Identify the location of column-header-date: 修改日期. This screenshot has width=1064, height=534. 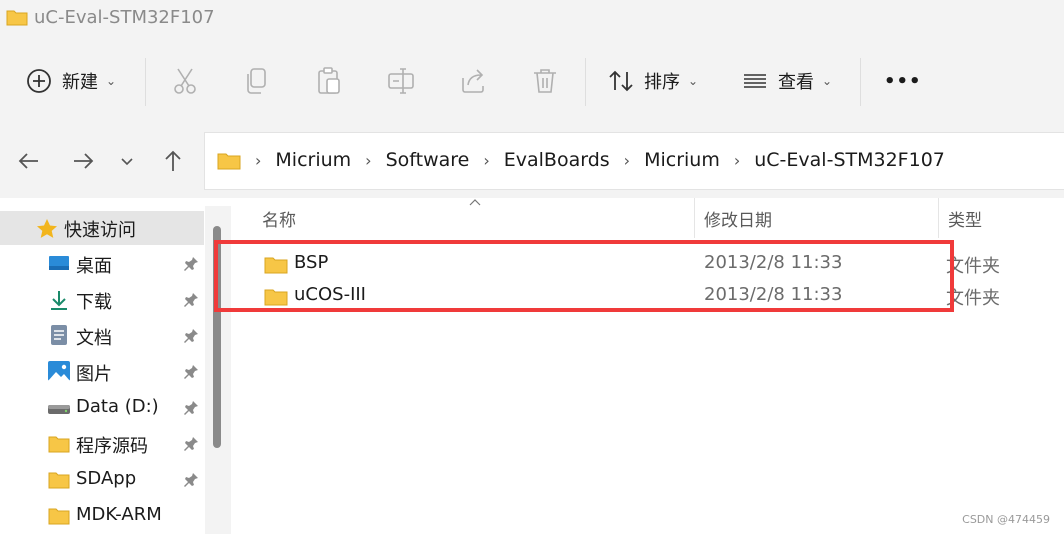
(738, 218).